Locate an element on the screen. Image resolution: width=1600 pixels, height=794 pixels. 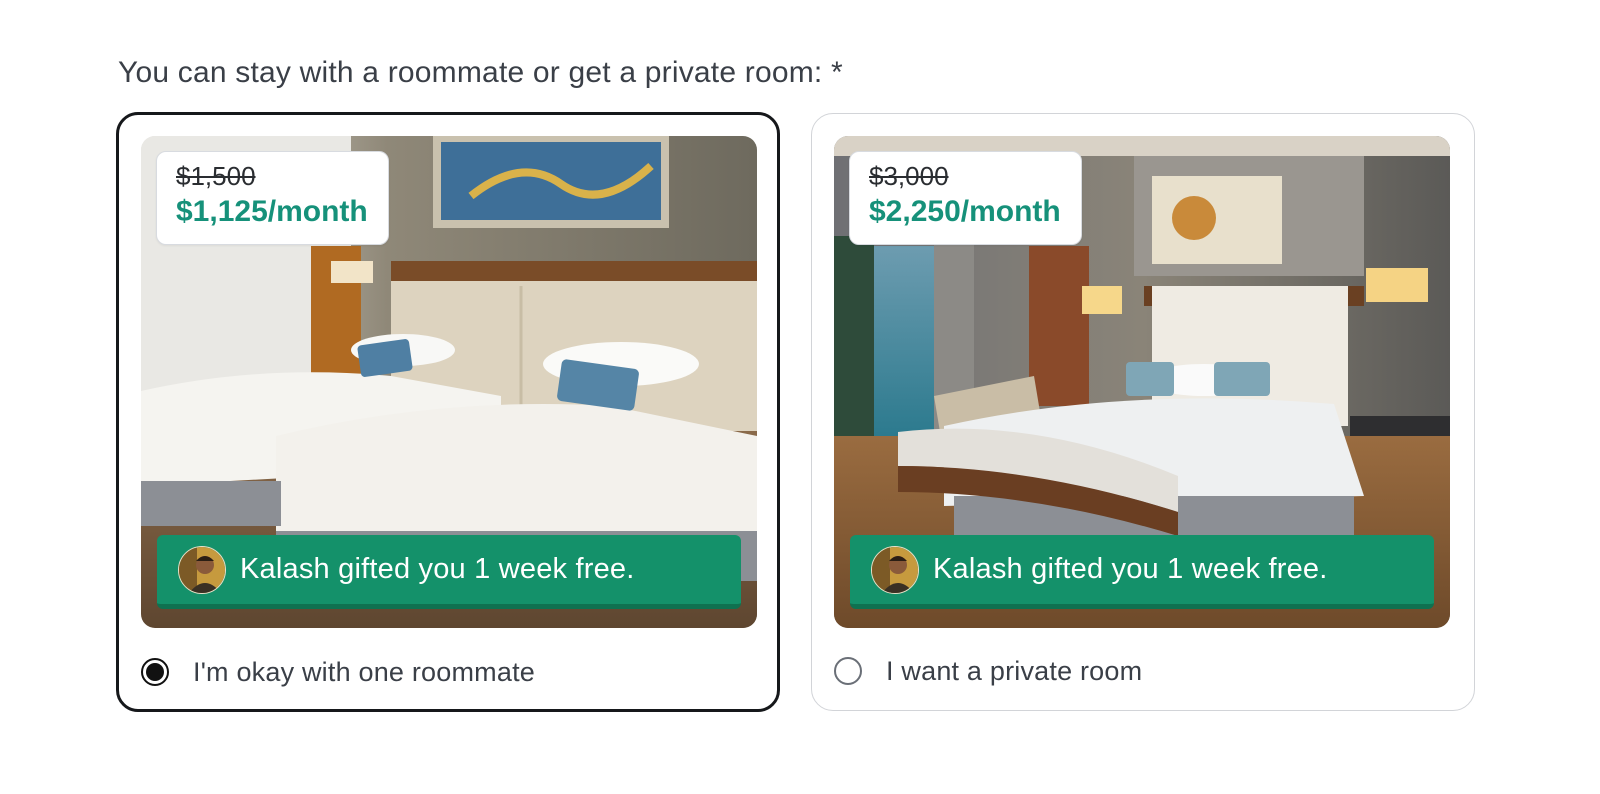
original-price: $3,000 is located at coordinates (909, 176).